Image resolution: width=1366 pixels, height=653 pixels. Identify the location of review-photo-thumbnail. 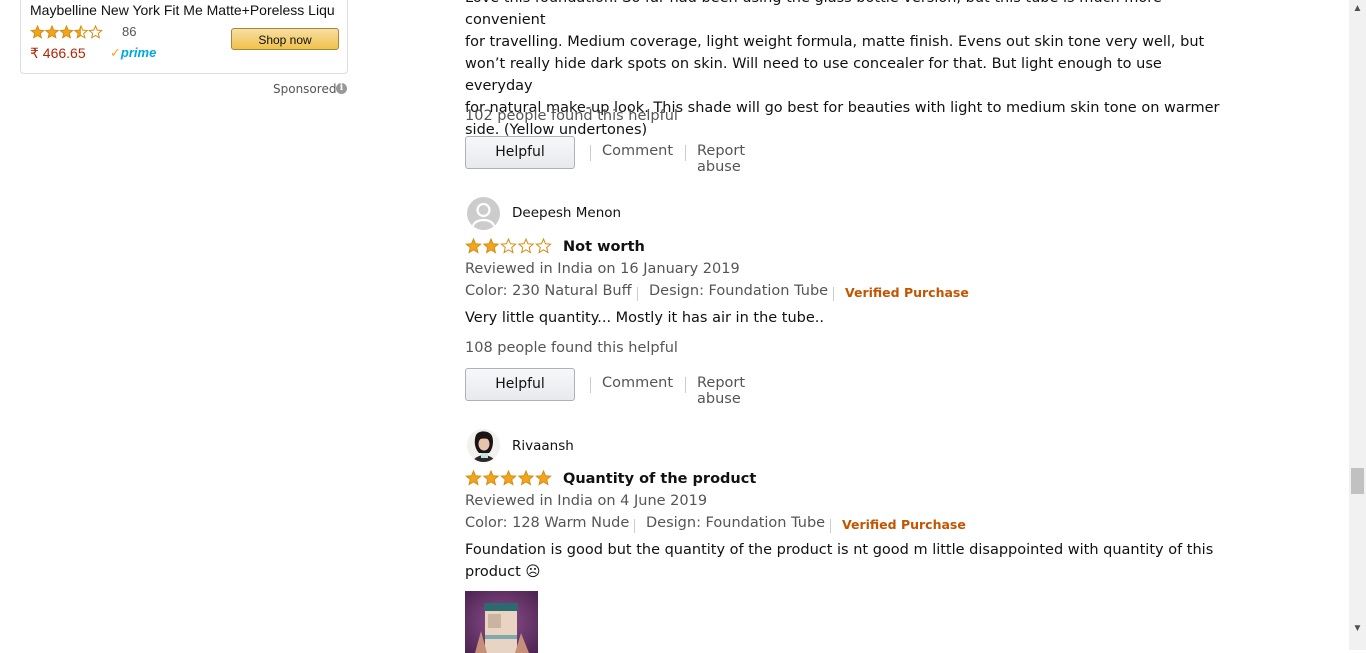
(501, 622).